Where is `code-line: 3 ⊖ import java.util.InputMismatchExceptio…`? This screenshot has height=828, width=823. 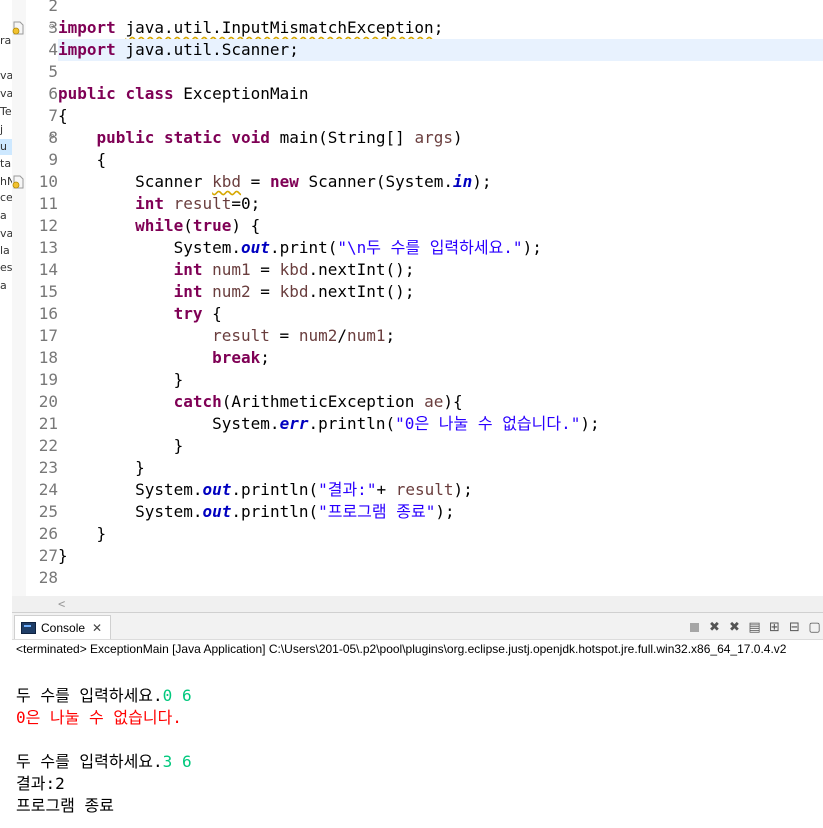
code-line: 3 ⊖ import java.util.InputMismatchExceptio… is located at coordinates (417, 28).